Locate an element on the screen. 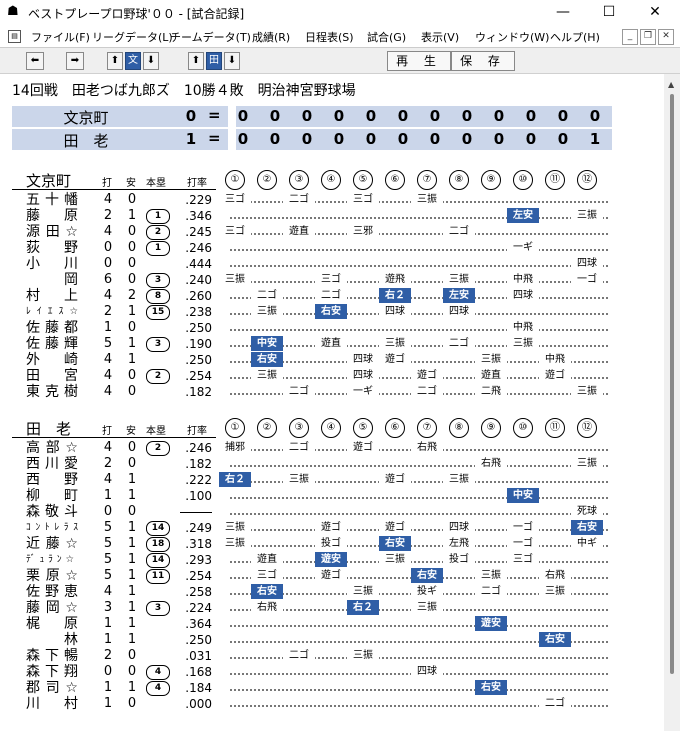  player-row: 東克樹 4 0 .182 二ゴ 一ギ 二ゴ 二飛 三振 is located at coordinates (340, 392).